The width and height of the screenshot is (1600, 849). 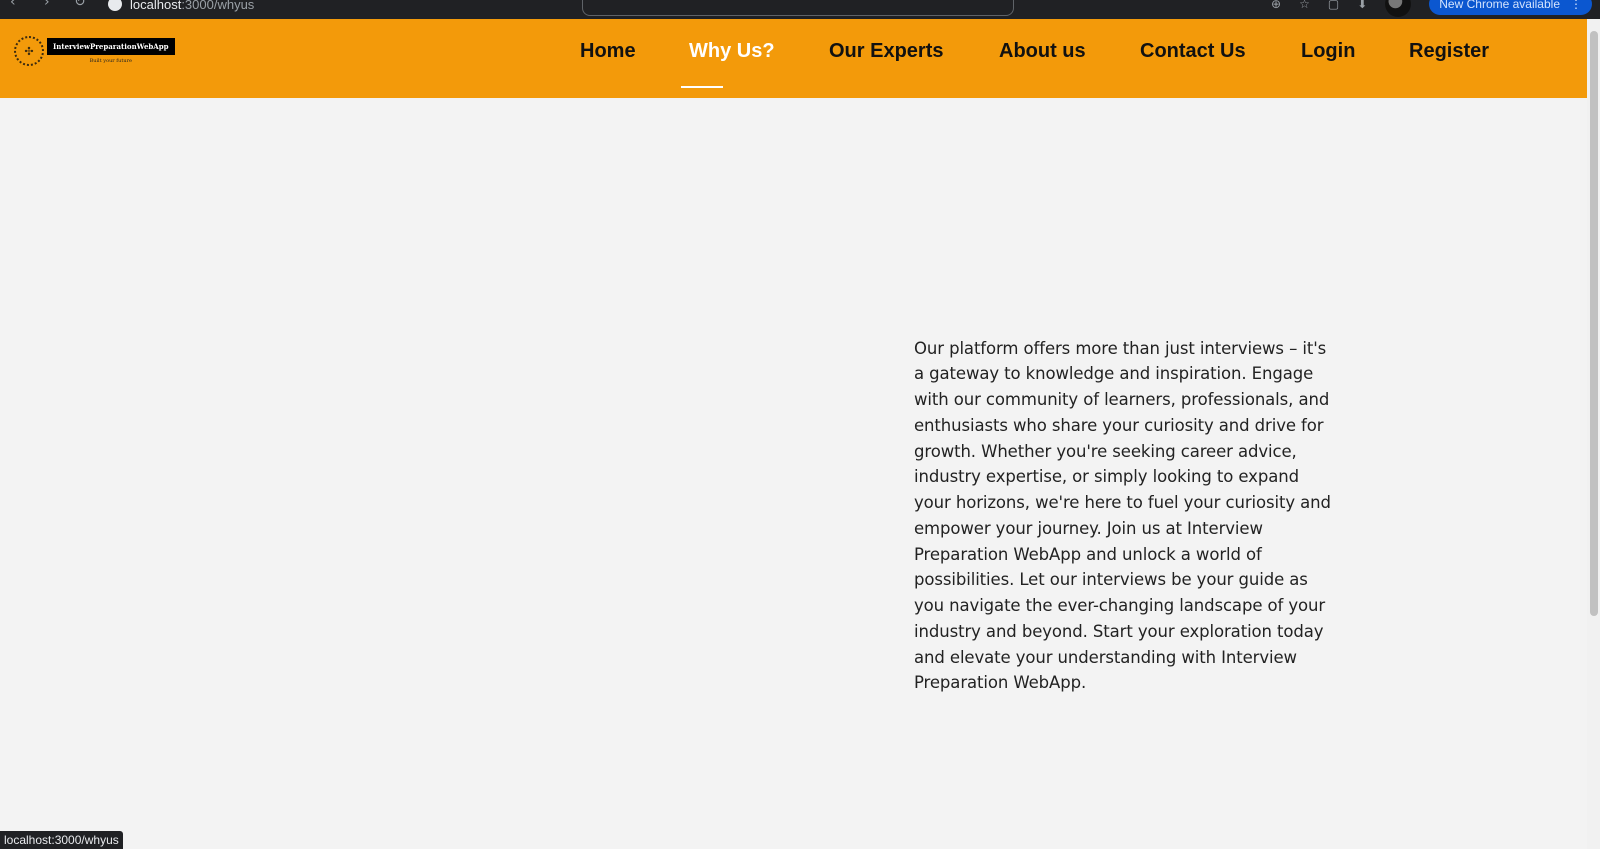 What do you see at coordinates (218, 6) in the screenshot?
I see `url-path: :3000/whyus` at bounding box center [218, 6].